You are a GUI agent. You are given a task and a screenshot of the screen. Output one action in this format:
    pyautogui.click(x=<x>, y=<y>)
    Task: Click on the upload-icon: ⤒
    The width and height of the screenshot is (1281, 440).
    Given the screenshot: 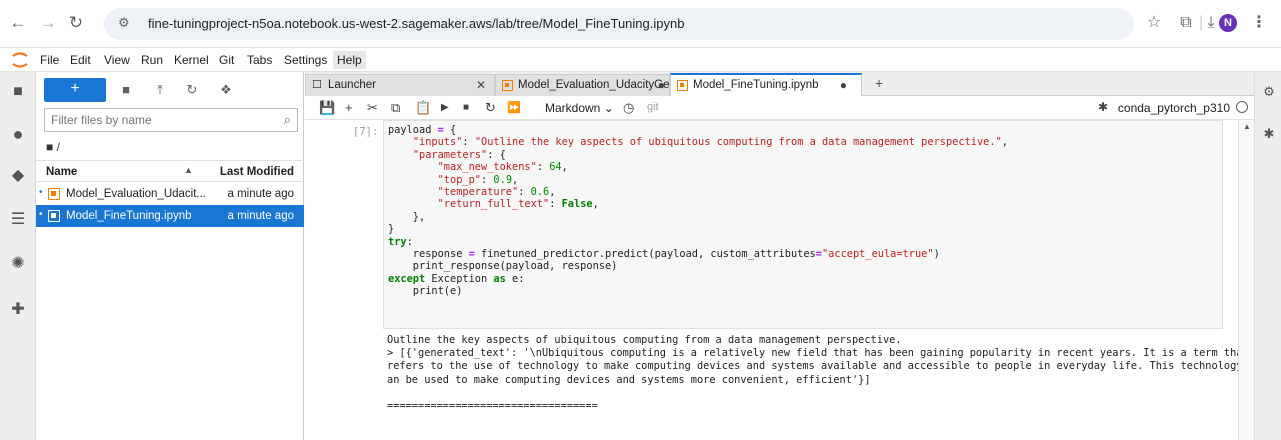 What is the action you would take?
    pyautogui.click(x=160, y=90)
    